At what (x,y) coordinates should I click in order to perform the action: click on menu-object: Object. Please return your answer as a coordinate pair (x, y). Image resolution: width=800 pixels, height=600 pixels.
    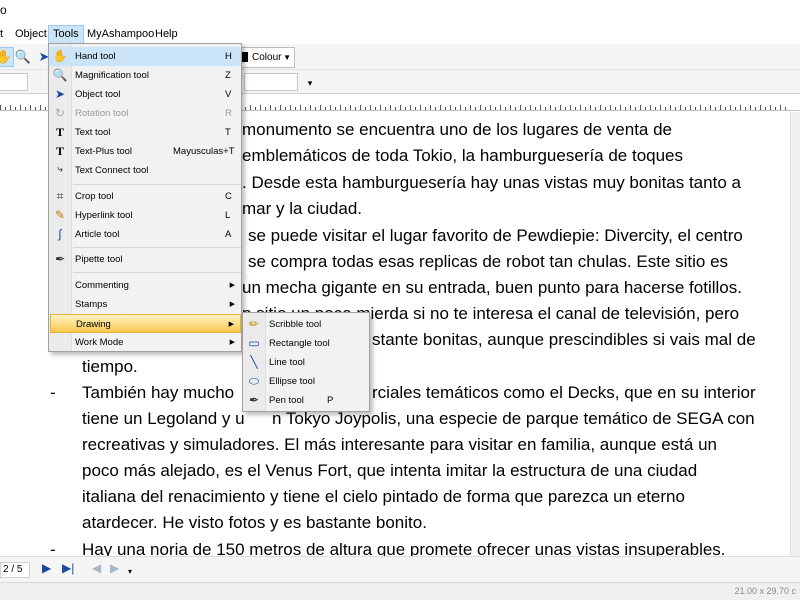
    Looking at the image, I should click on (31, 34).